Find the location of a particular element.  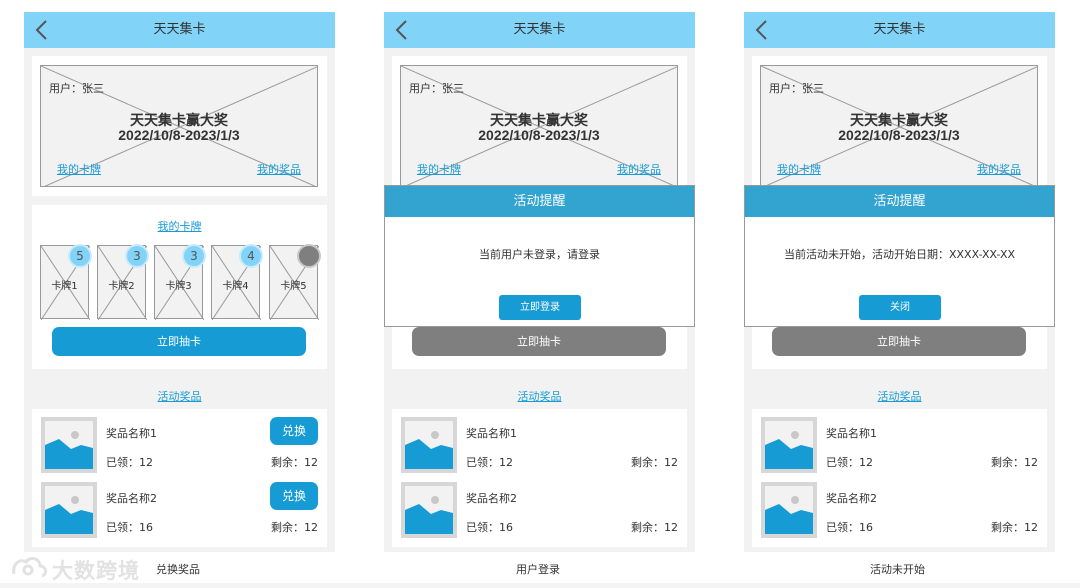

dialog-message: 当前活动未开始，活动开始日期：XXXX-XX-XX is located at coordinates (899, 254).